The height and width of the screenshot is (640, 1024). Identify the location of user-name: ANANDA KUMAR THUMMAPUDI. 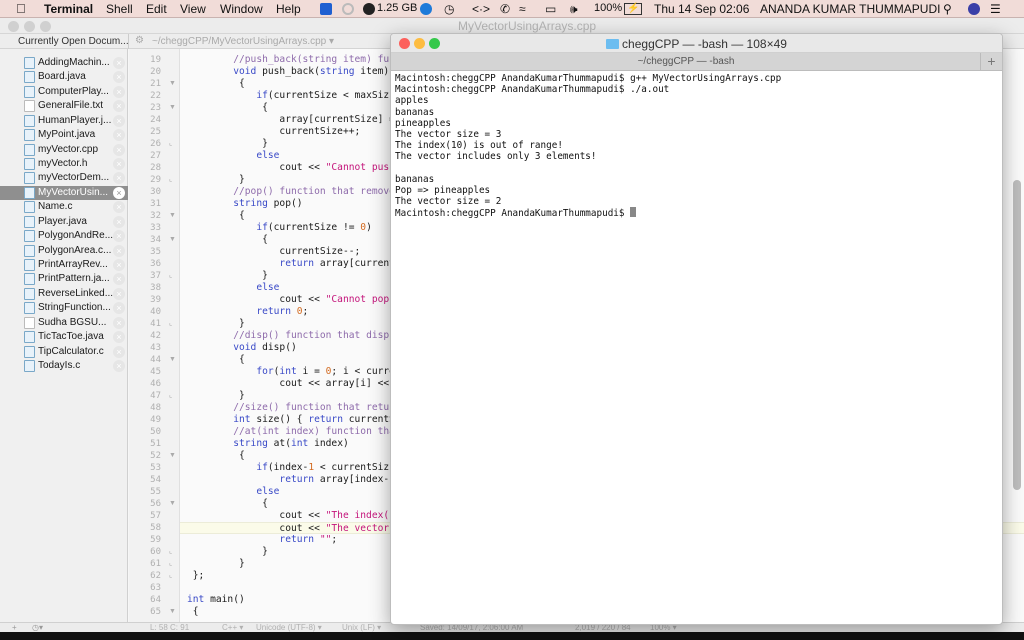
(850, 9).